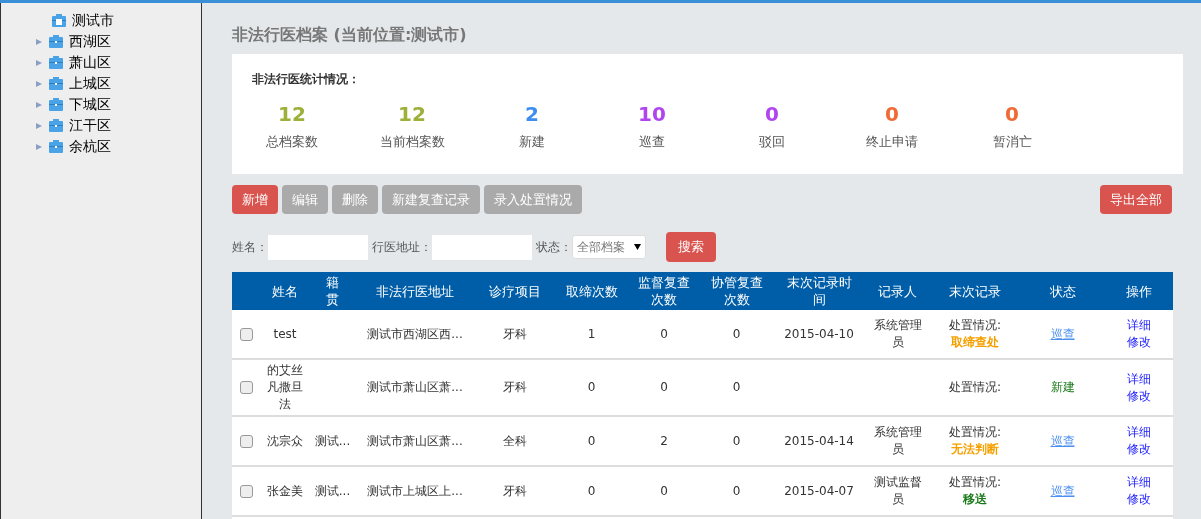 The image size is (1201, 519). I want to click on column-header: 非法行医地址, so click(415, 291).